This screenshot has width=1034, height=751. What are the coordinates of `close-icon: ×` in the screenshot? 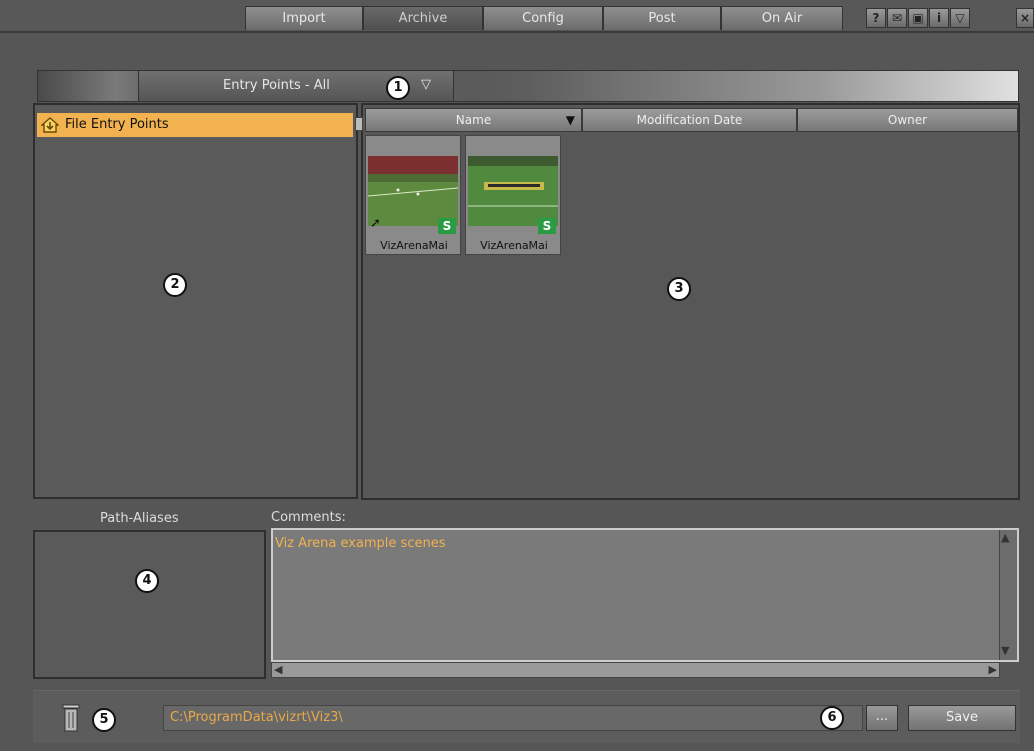 It's located at (1025, 18).